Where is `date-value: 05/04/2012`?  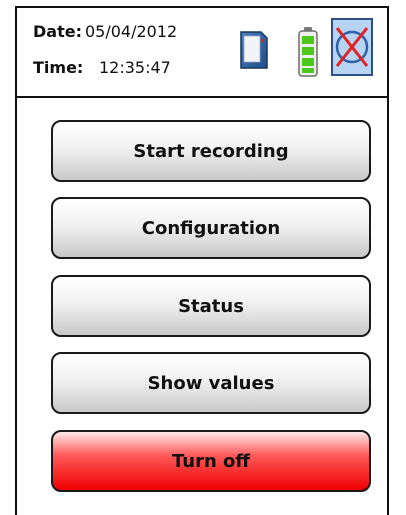
date-value: 05/04/2012 is located at coordinates (131, 31).